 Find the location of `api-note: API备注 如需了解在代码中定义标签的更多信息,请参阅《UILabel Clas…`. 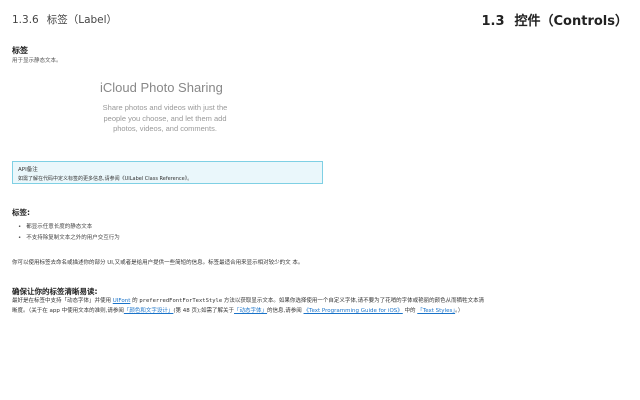

api-note: API备注 如需了解在代码中定义标签的更多信息,请参阅《UILabel Clas… is located at coordinates (167, 172).